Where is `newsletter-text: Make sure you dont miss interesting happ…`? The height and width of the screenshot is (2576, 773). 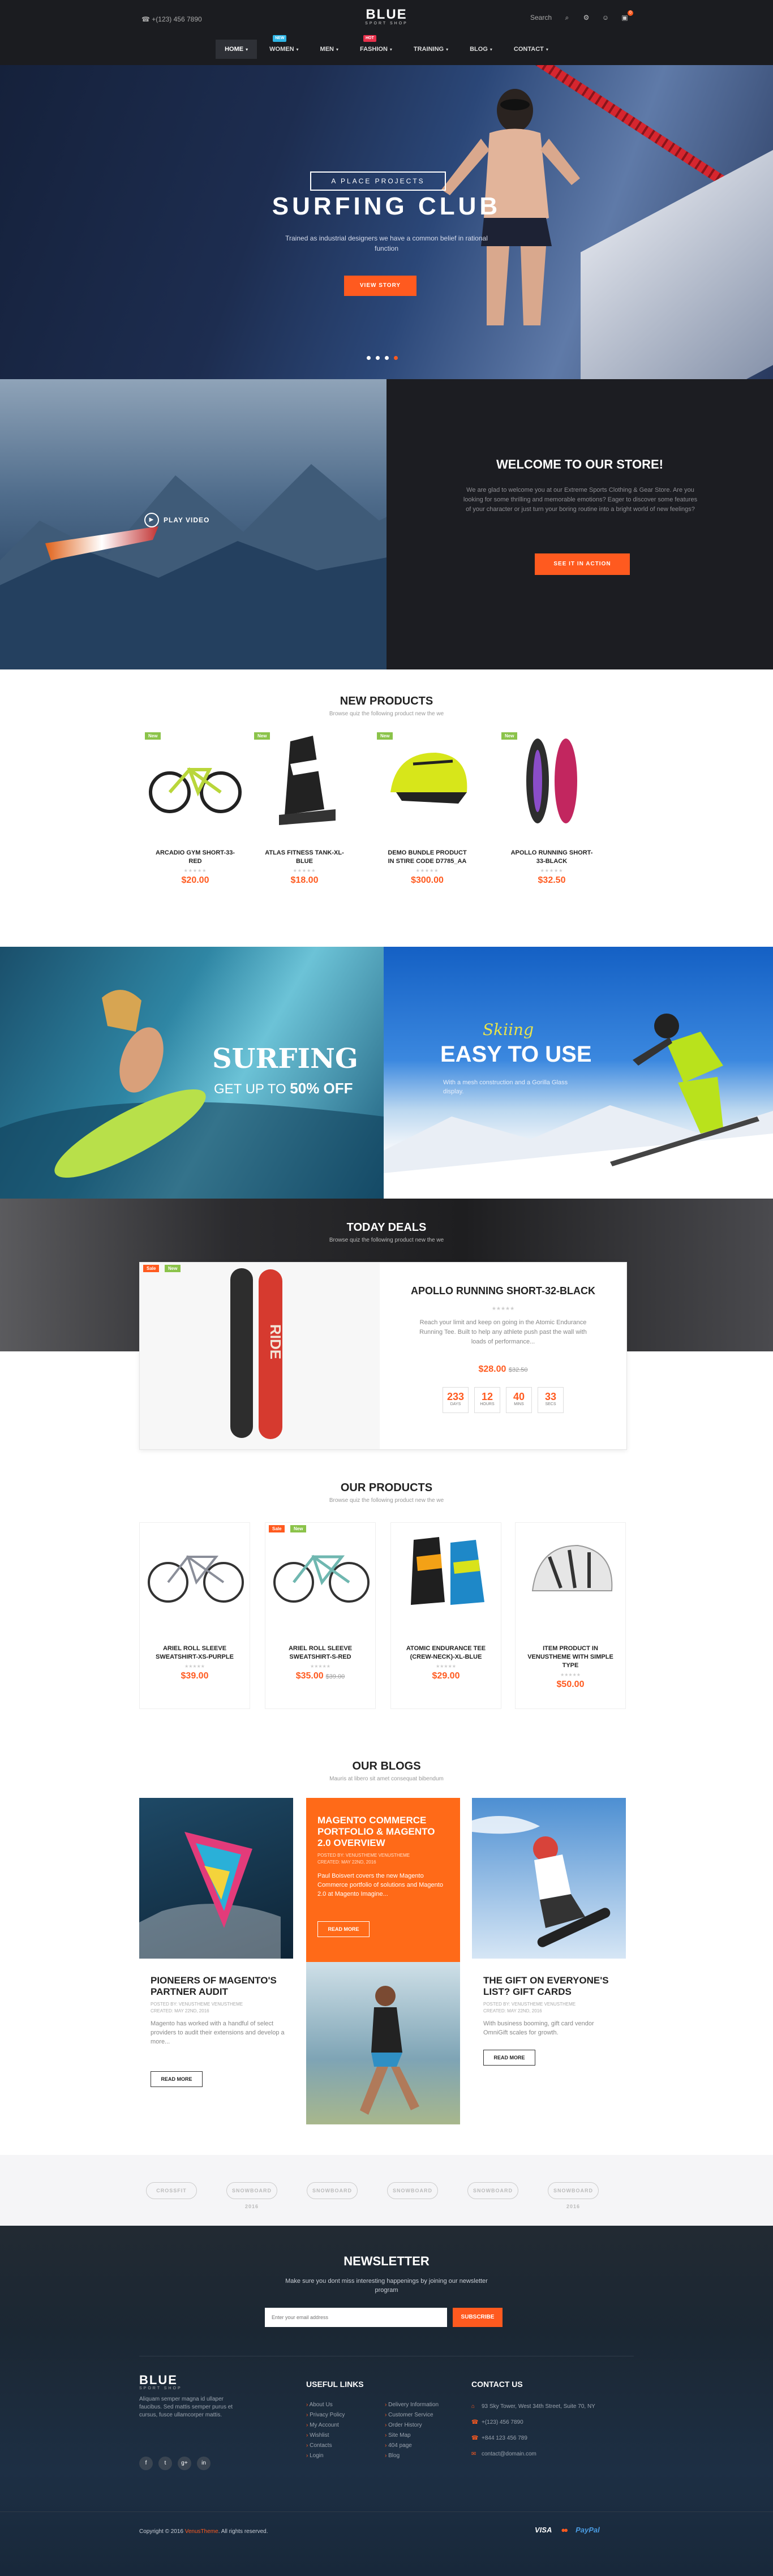
newsletter-text: Make sure you dont miss interesting happ… is located at coordinates (386, 2286).